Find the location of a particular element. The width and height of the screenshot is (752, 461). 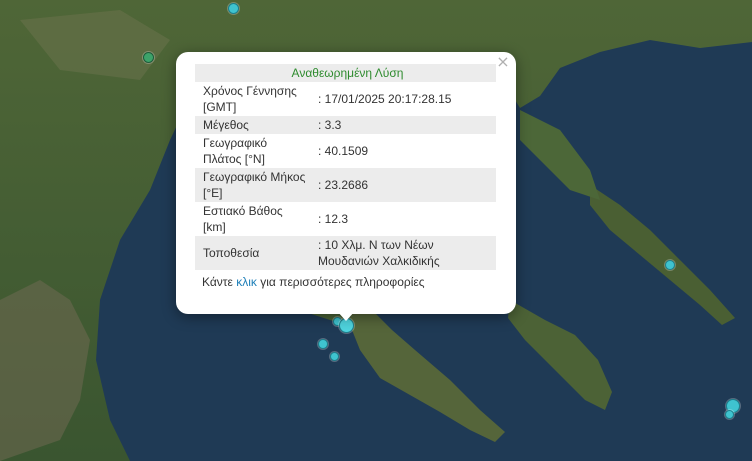

more-info-link: κλικ is located at coordinates (246, 282).